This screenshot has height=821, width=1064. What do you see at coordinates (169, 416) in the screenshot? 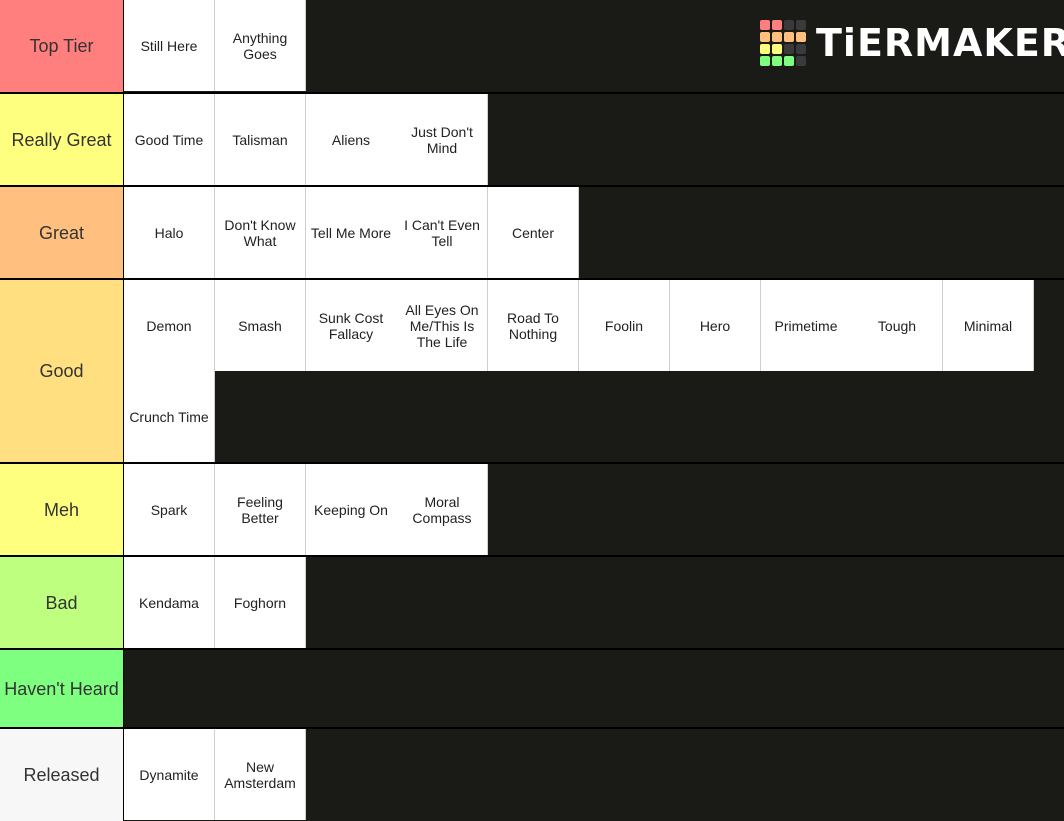
I see `tier-item: Crunch Time` at bounding box center [169, 416].